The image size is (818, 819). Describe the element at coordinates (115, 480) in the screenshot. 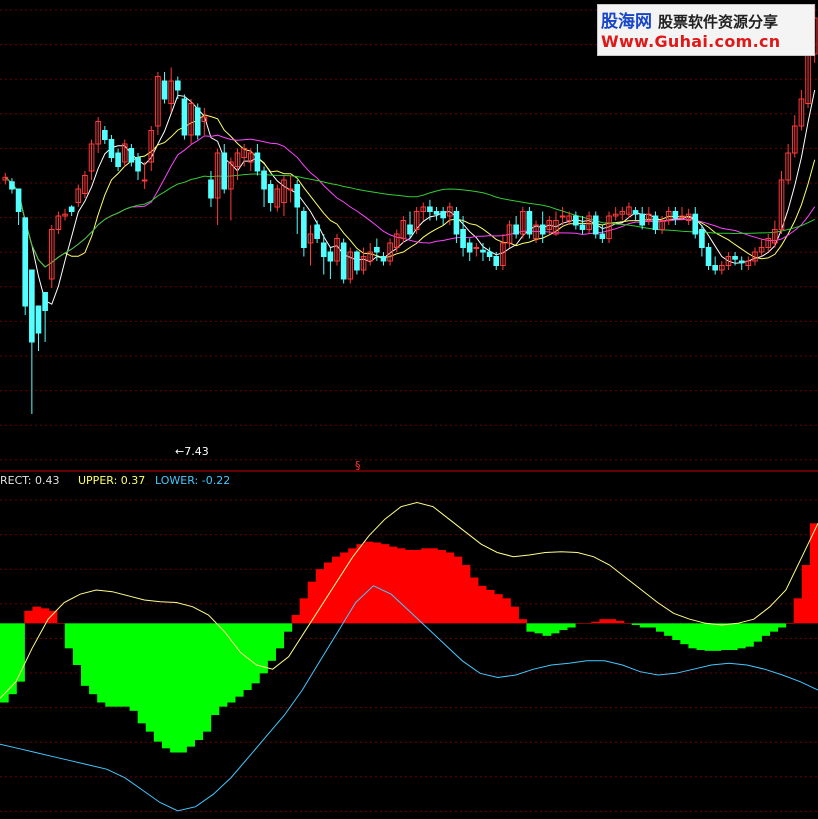

I see `indicator-legend: RECT: 0.43 UPPER: 0.37 LOWER: -0.22` at that location.